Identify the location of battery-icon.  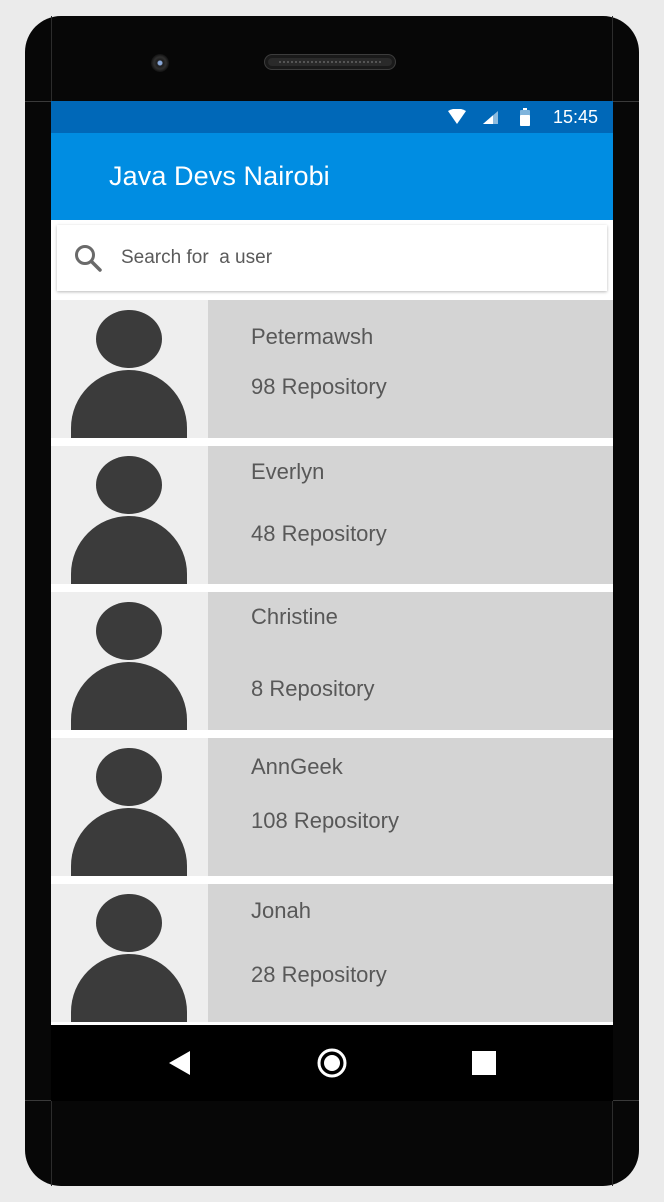
(525, 117).